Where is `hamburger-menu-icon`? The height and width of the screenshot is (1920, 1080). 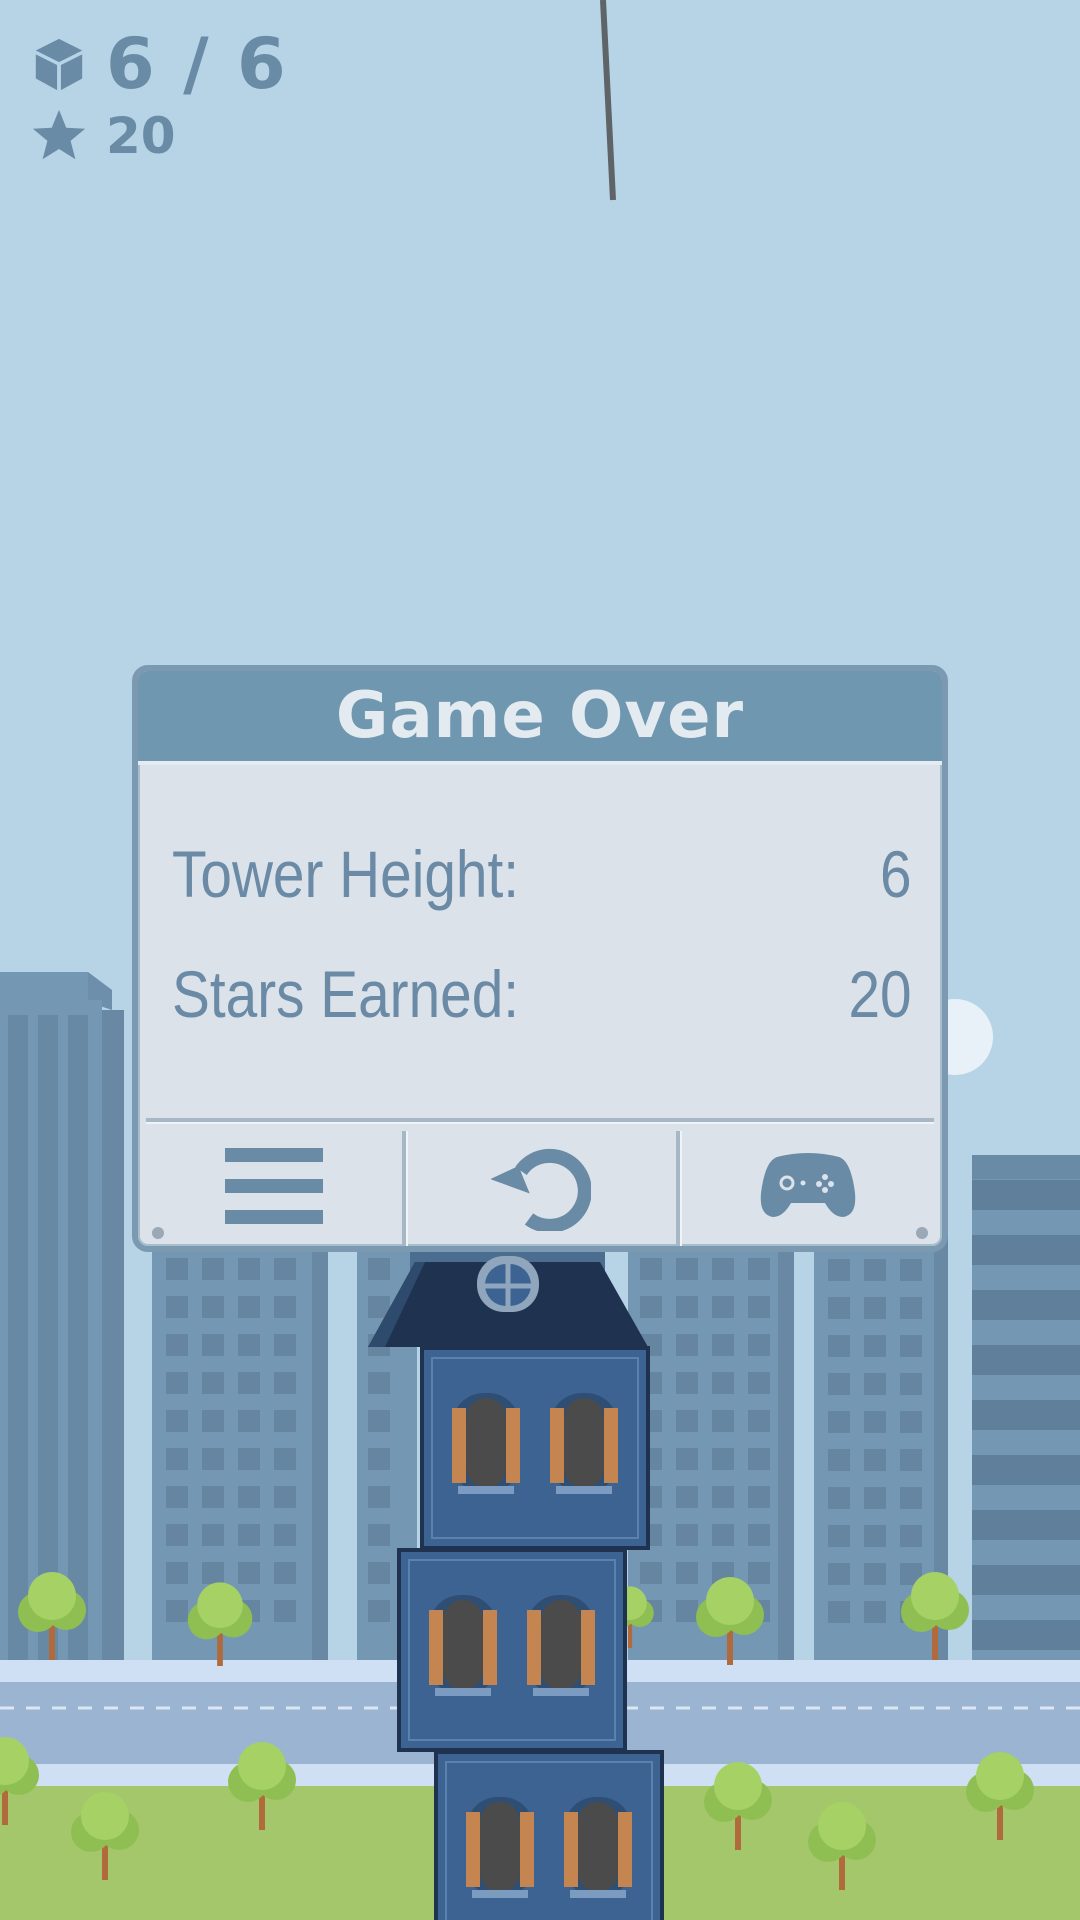
hamburger-menu-icon is located at coordinates (274, 1186).